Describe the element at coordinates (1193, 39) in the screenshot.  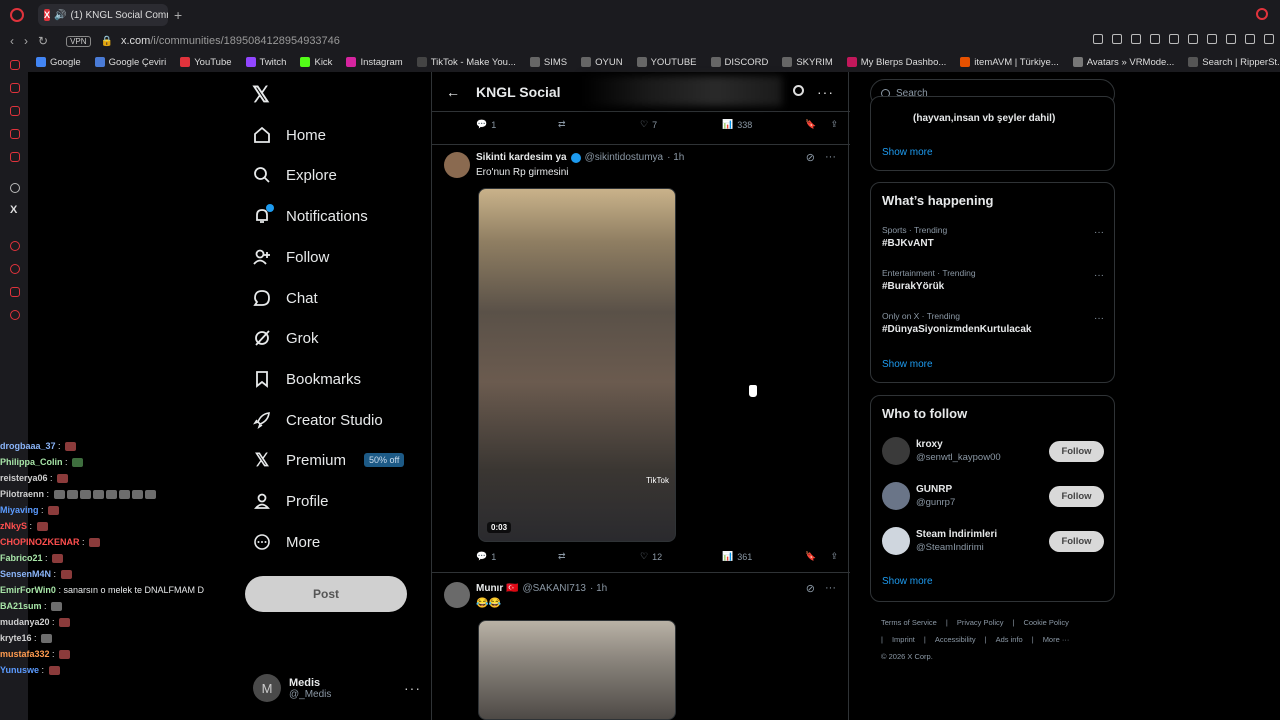
I see `play-icon` at that location.